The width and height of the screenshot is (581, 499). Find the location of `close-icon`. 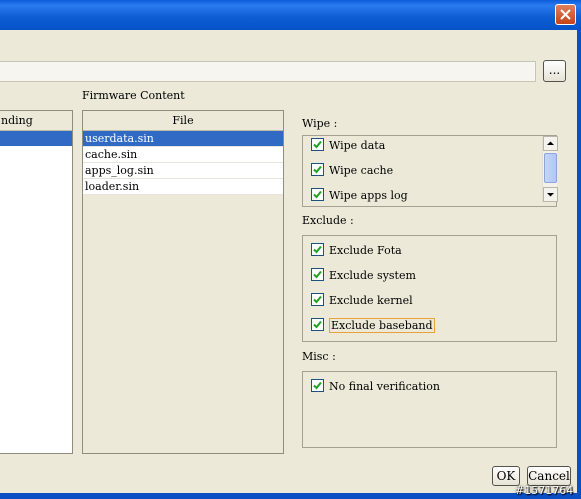

close-icon is located at coordinates (565, 14).